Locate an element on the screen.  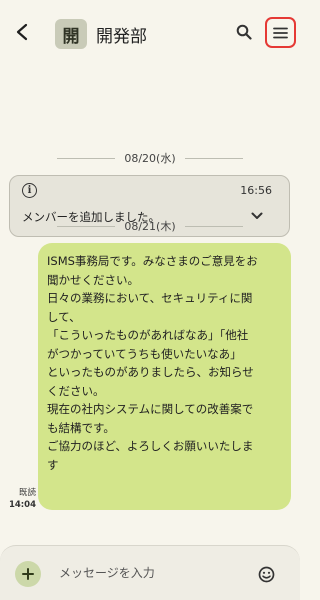
back-button is located at coordinates (22, 32).